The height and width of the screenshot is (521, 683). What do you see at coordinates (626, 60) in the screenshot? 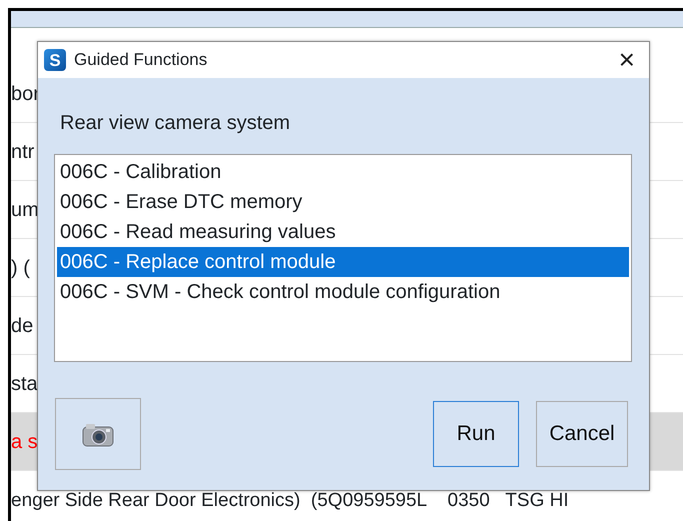
I see `close-button: ×` at bounding box center [626, 60].